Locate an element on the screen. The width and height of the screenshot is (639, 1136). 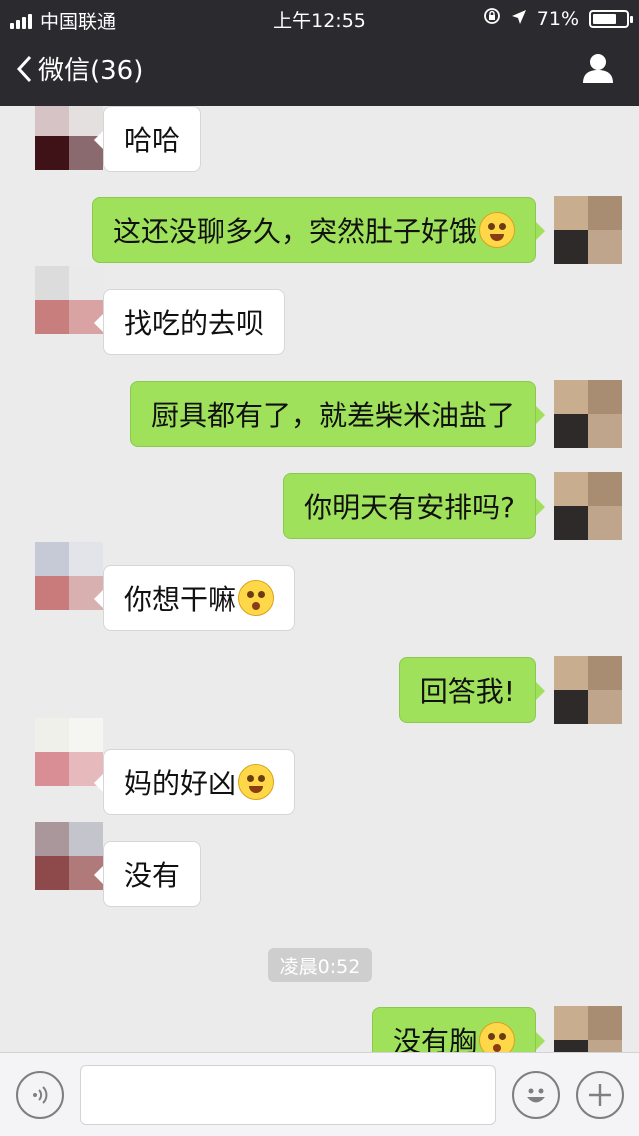
location-icon is located at coordinates (519, 19).